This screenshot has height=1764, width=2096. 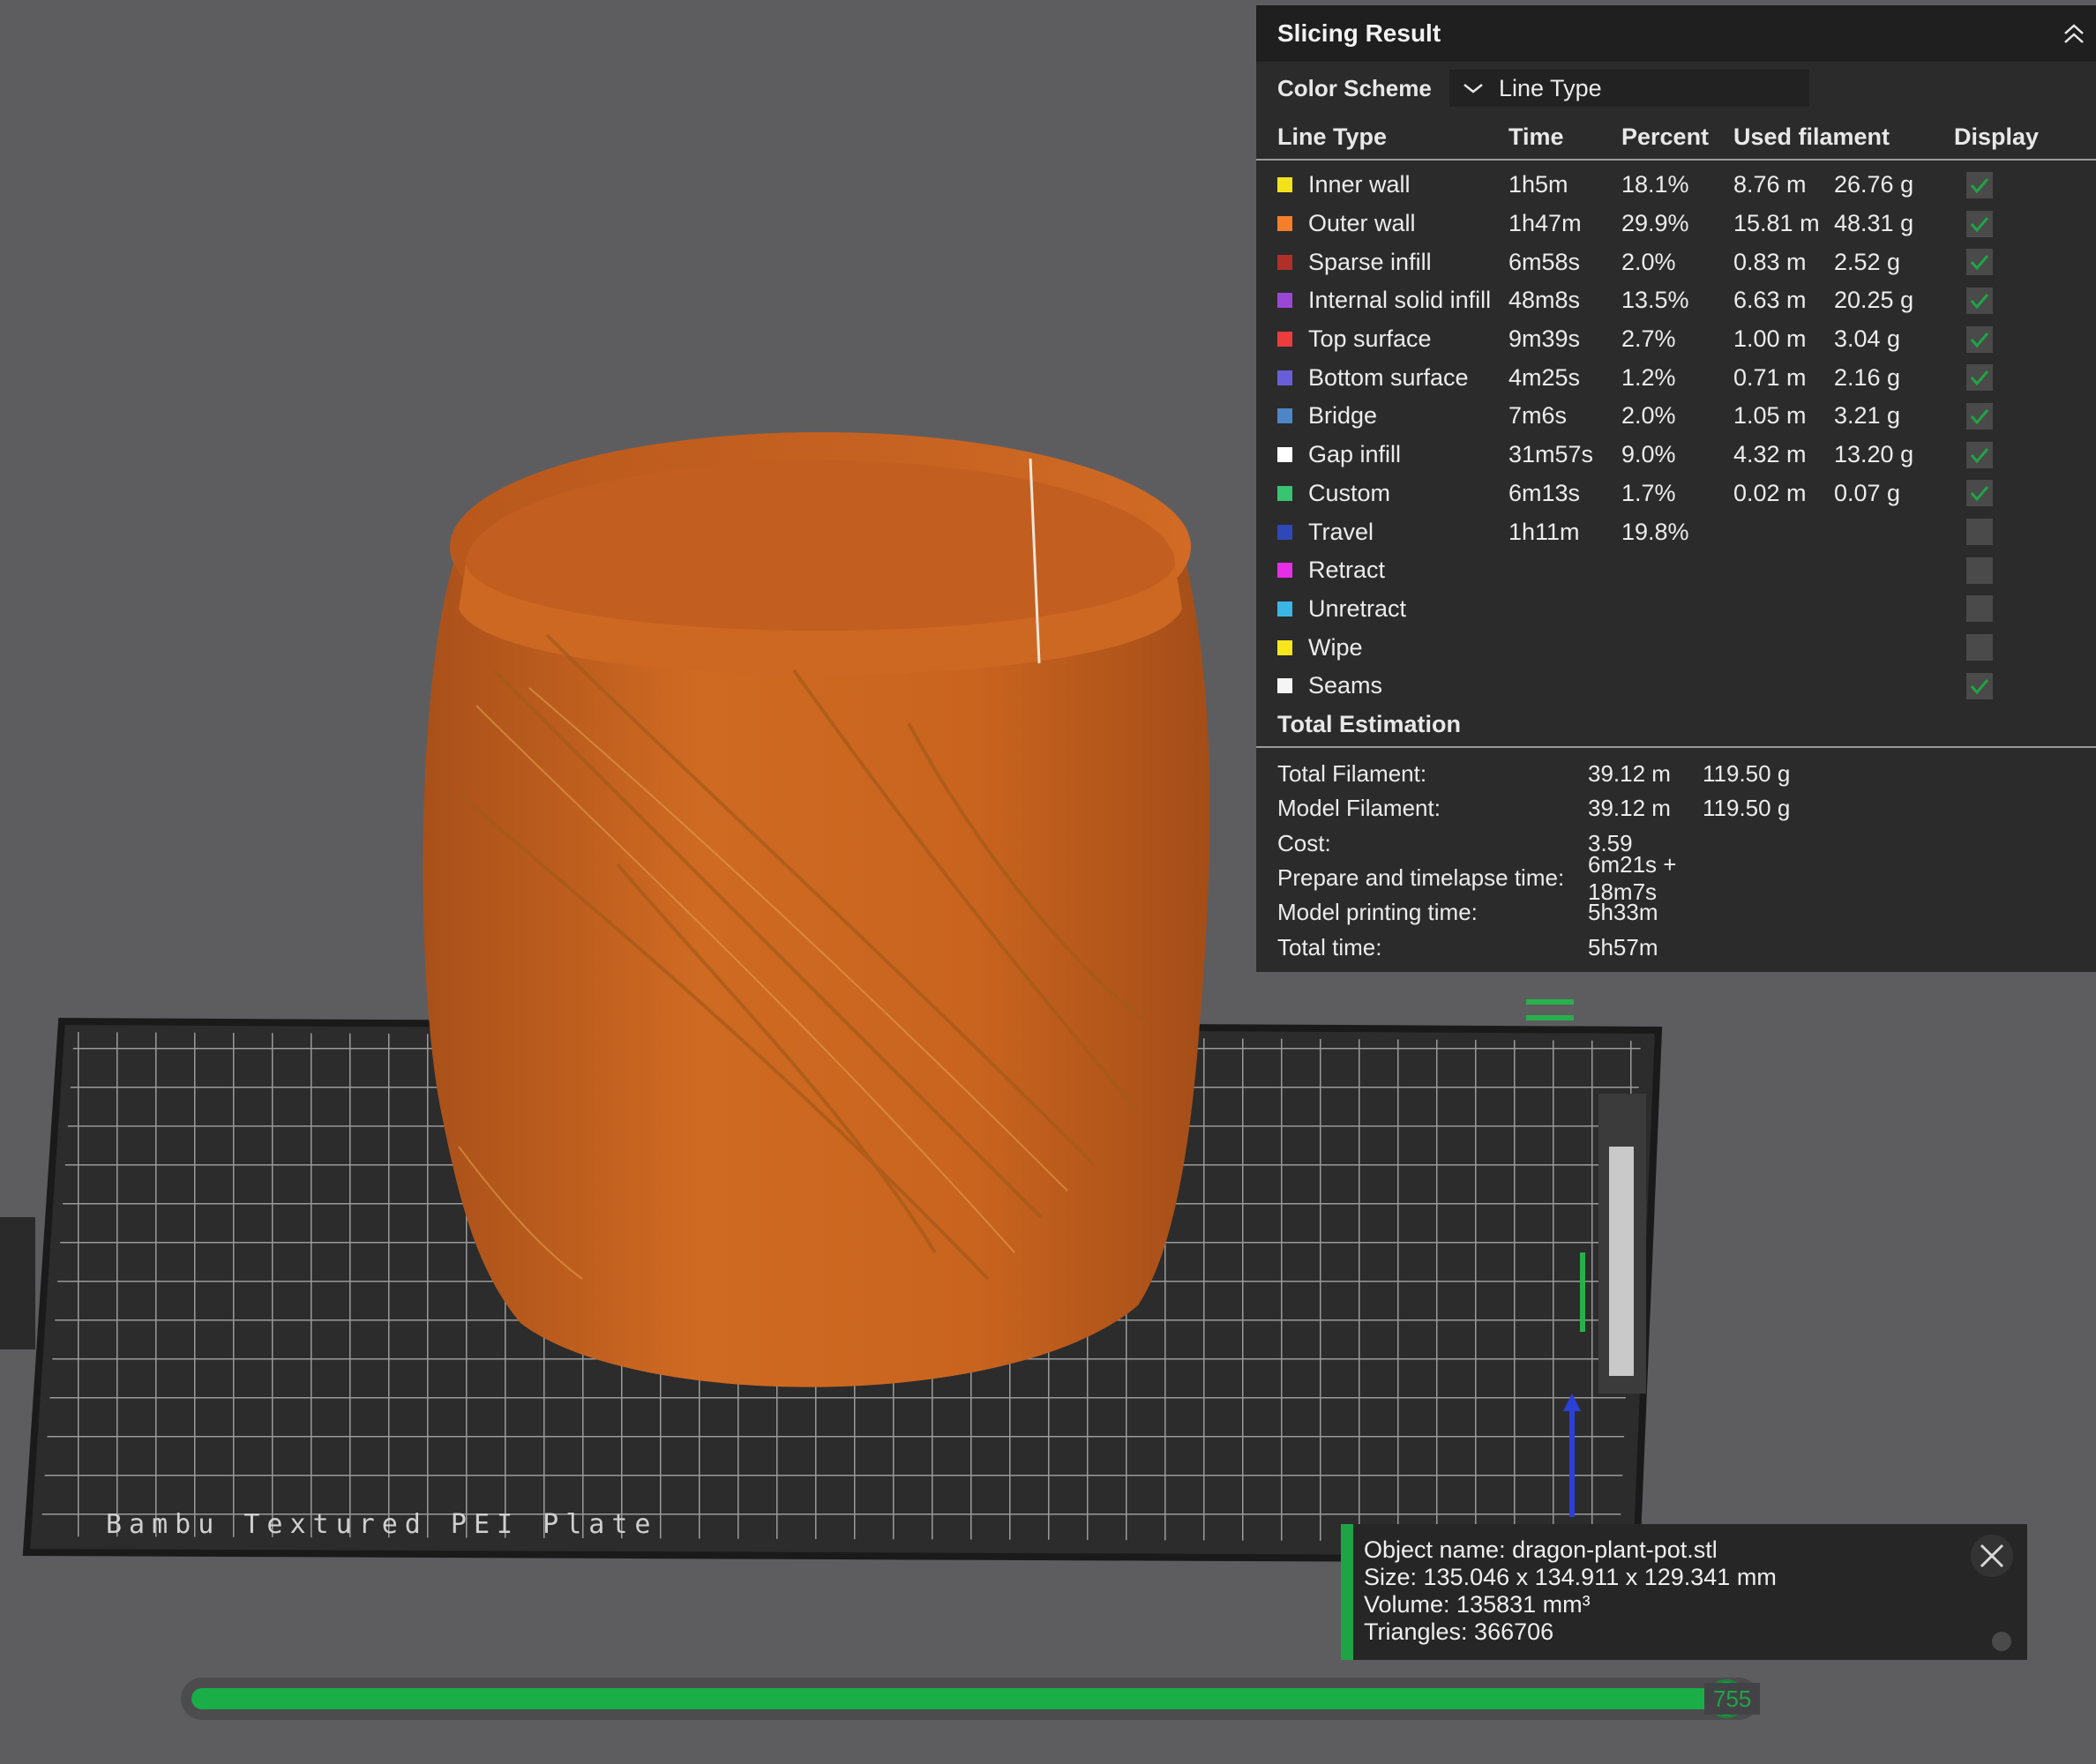 I want to click on length-cell: 4.32 m, so click(x=1770, y=455).